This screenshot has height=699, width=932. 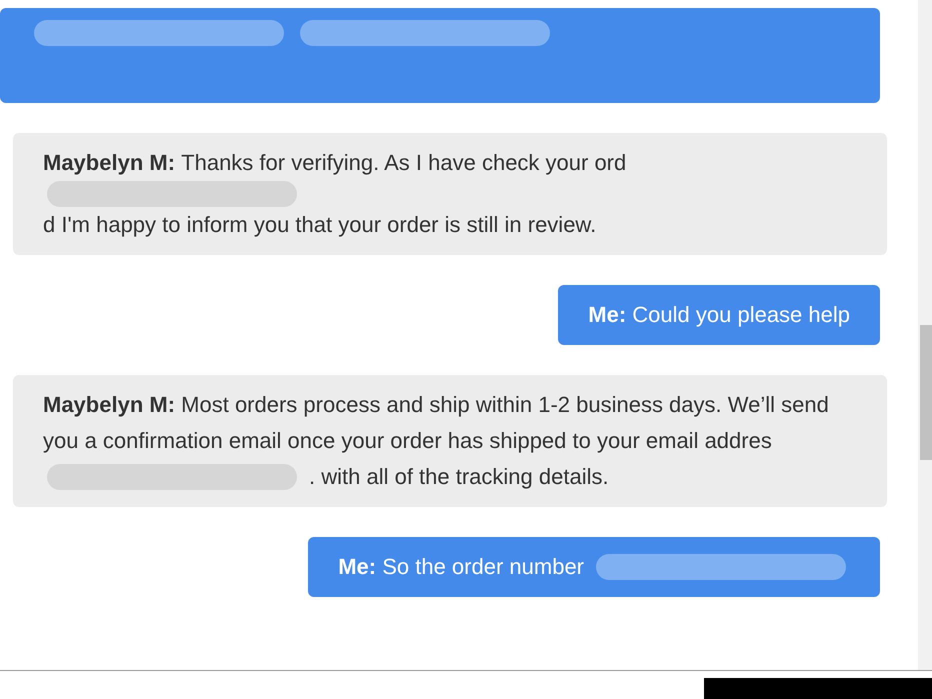 I want to click on message-text: d I'm happy to inform you that your order is still in review., so click(x=319, y=225).